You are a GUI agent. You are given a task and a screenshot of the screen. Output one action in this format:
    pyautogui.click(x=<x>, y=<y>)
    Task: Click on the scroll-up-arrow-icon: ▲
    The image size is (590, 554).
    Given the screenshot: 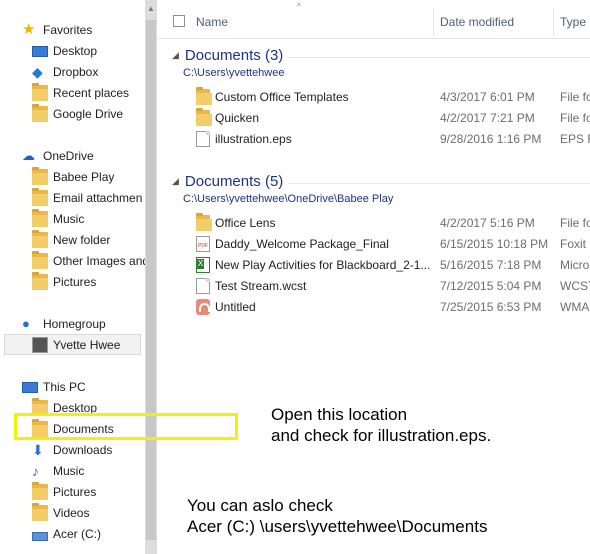 What is the action you would take?
    pyautogui.click(x=151, y=8)
    